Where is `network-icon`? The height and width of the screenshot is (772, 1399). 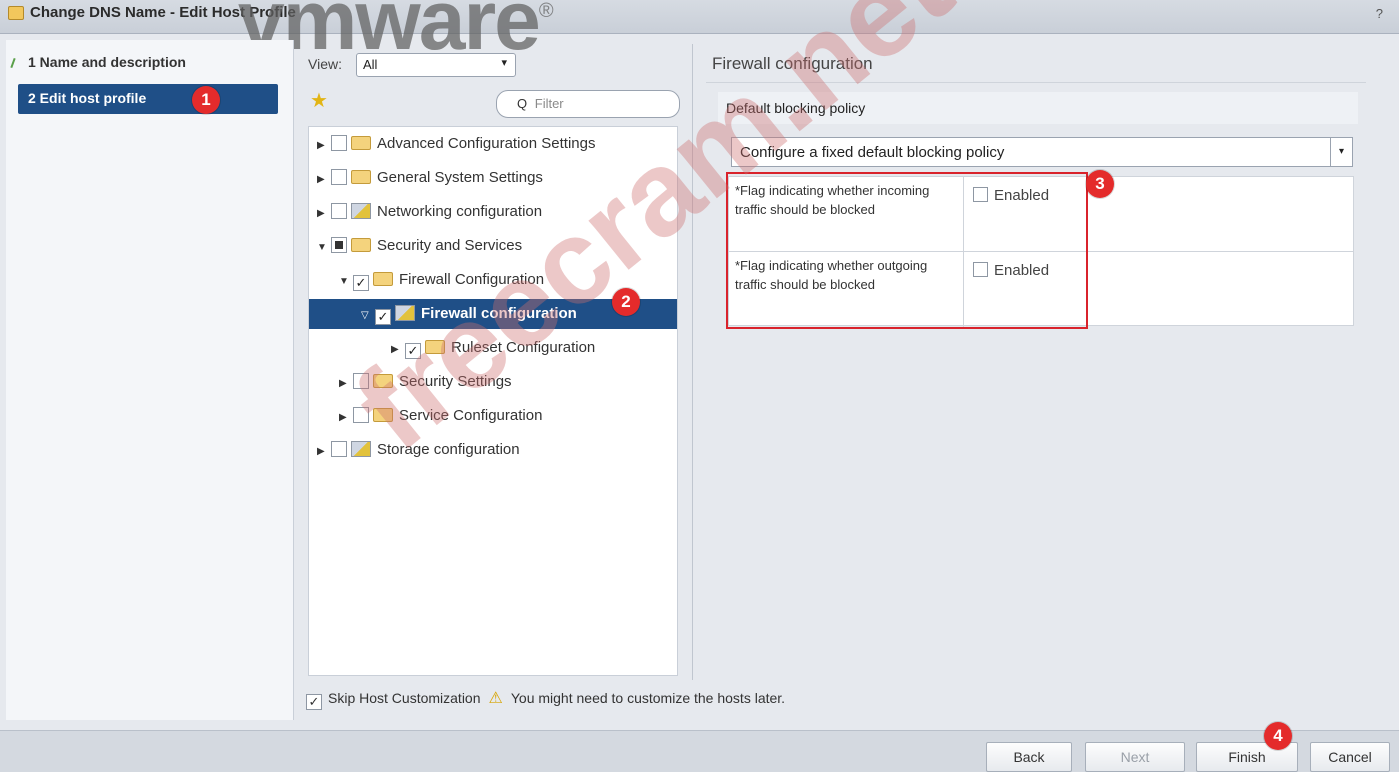 network-icon is located at coordinates (361, 211).